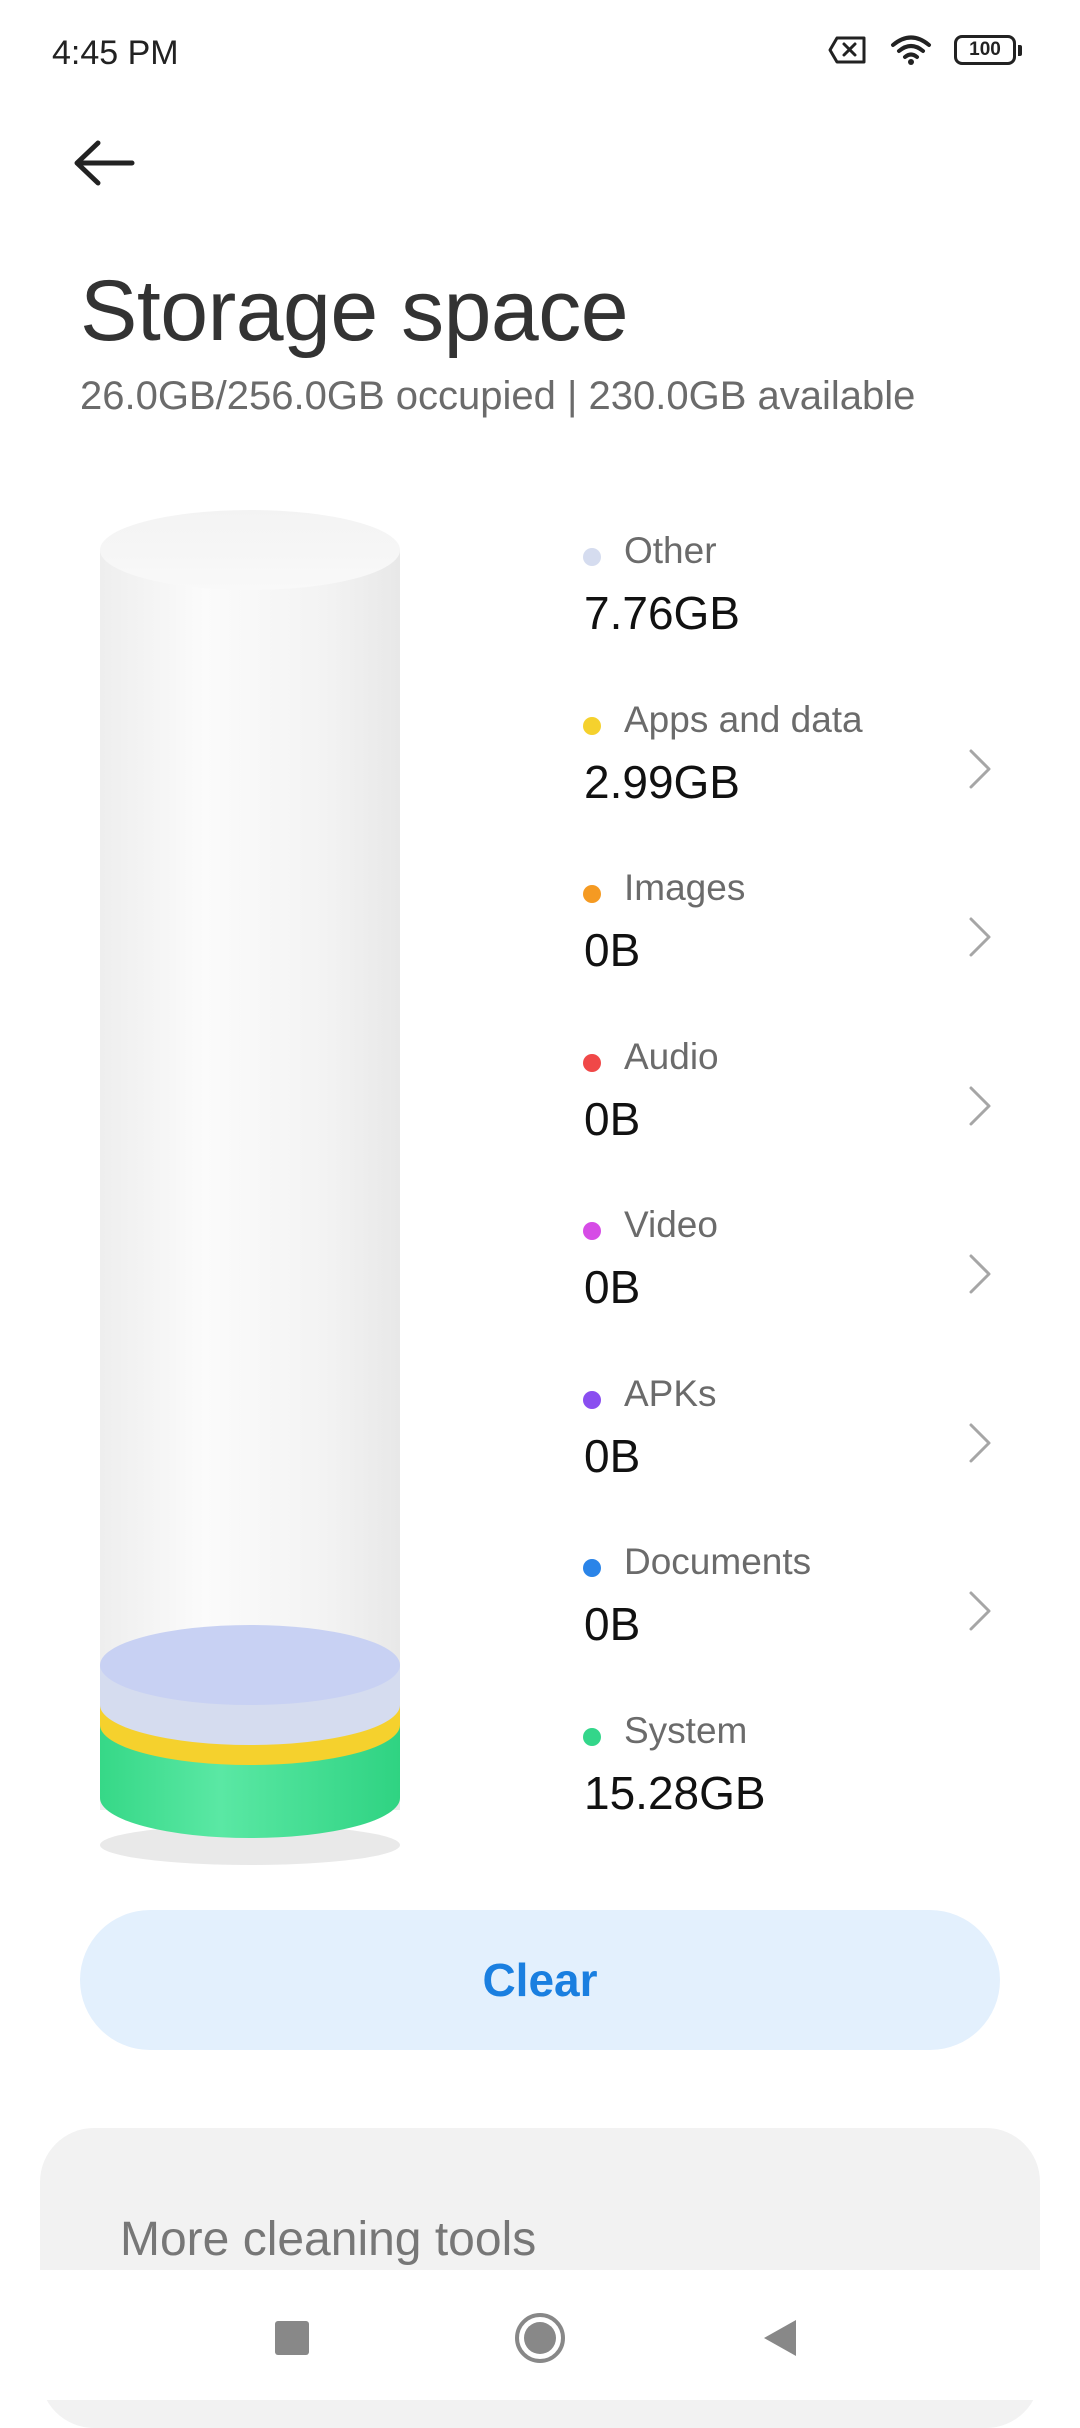  I want to click on other-dot, so click(592, 557).